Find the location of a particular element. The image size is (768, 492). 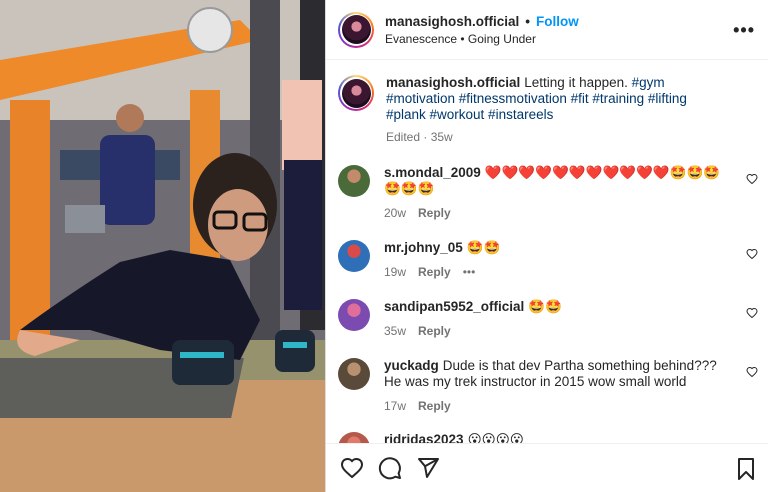

comment-age: 17w is located at coordinates (395, 406).